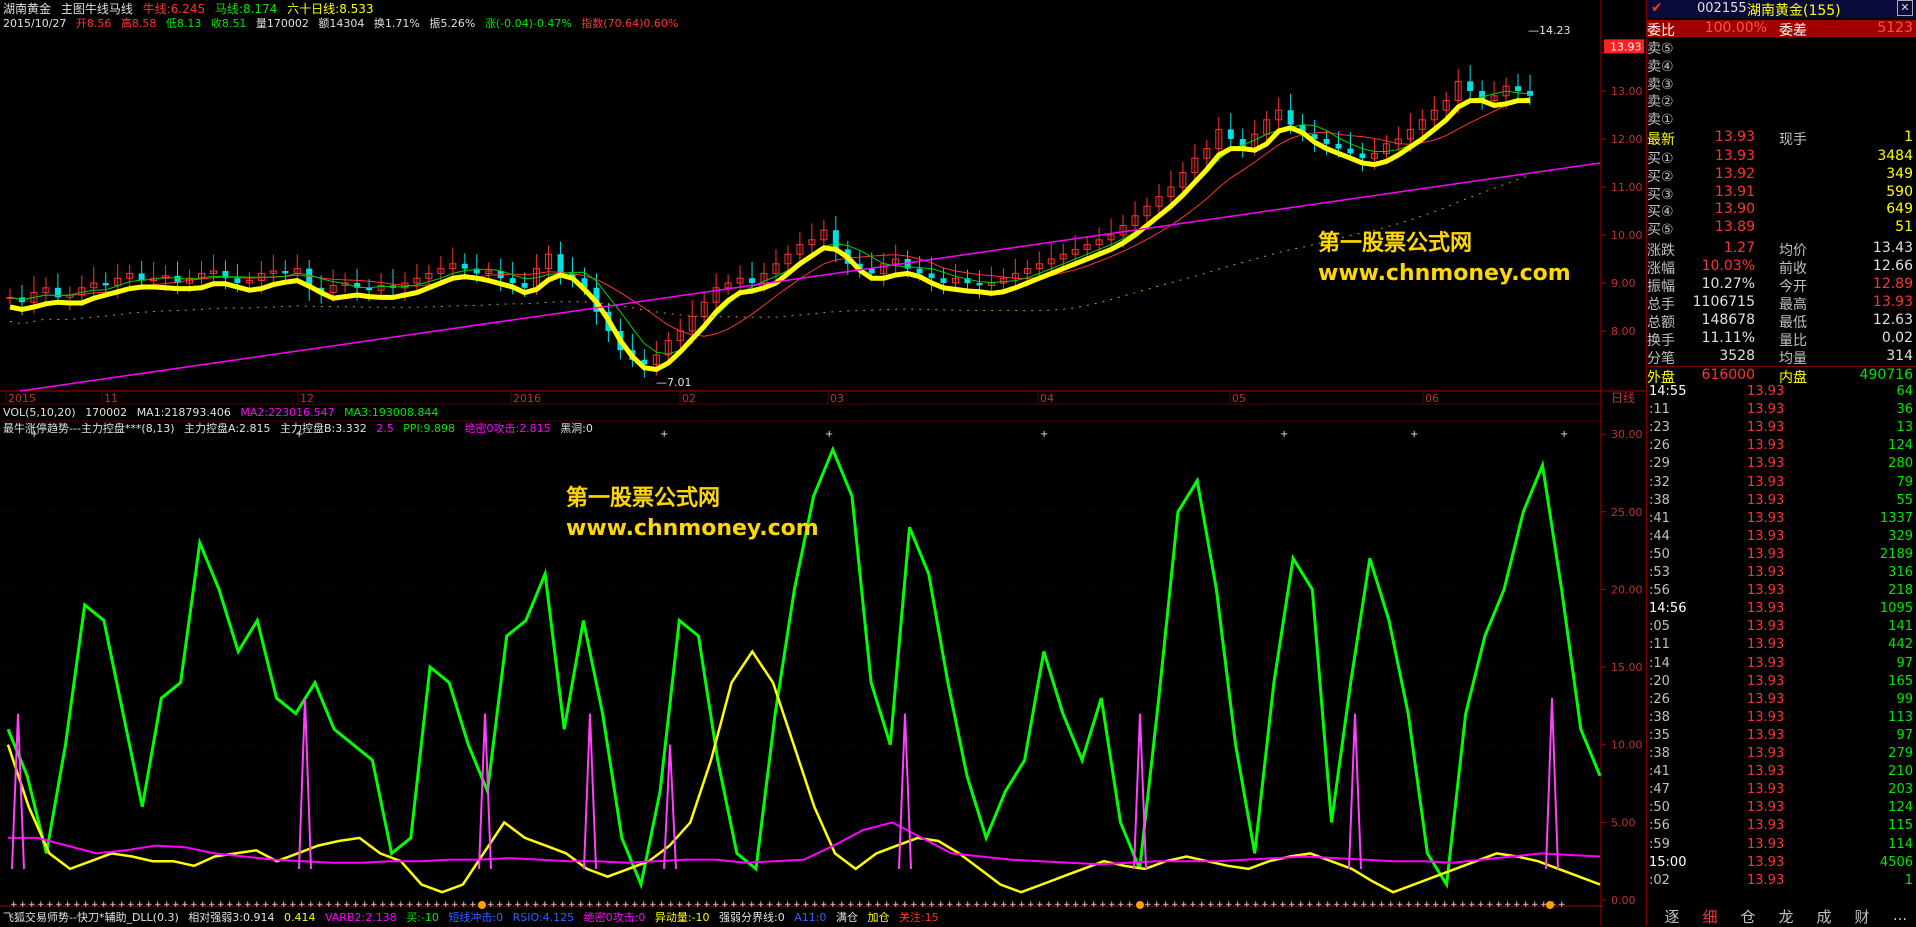 The image size is (1916, 927). What do you see at coordinates (1781, 100) in the screenshot?
I see `quote-row: 卖②` at bounding box center [1781, 100].